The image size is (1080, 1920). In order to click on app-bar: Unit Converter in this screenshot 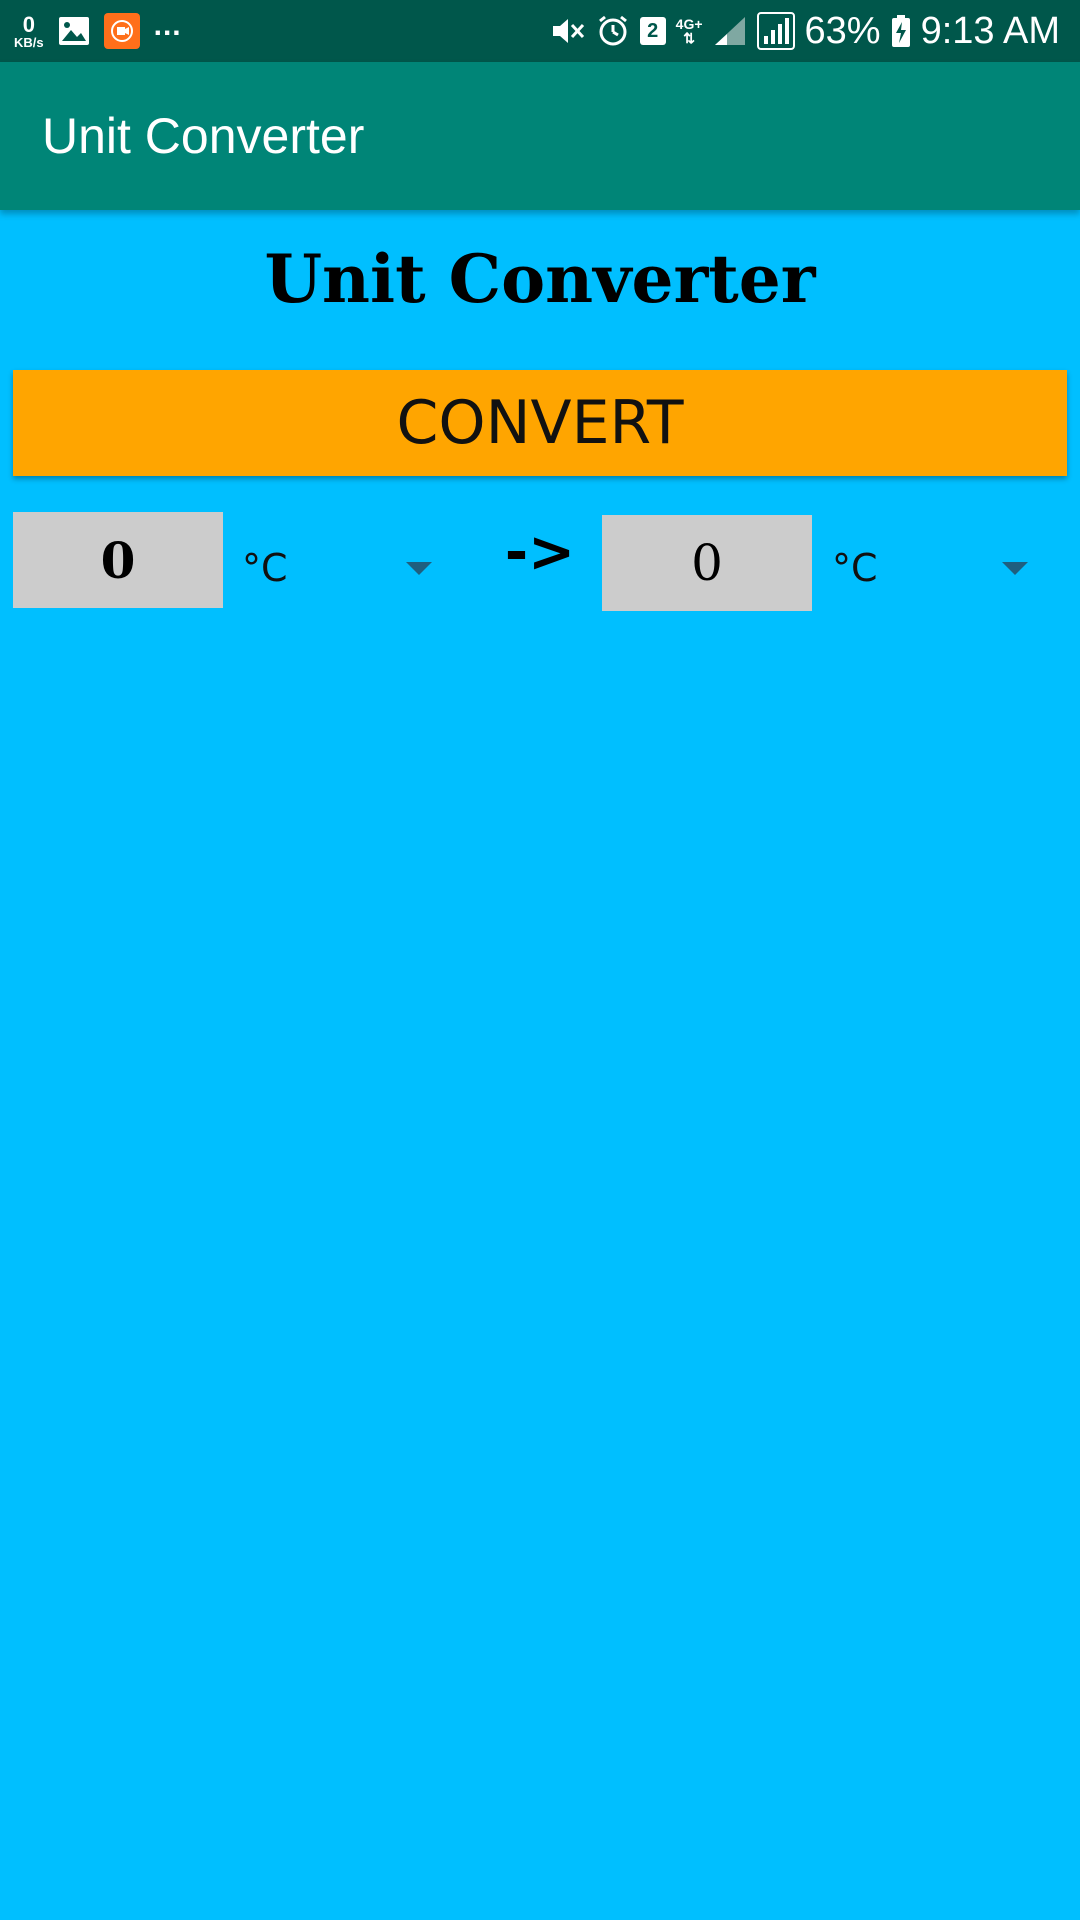, I will do `click(540, 136)`.